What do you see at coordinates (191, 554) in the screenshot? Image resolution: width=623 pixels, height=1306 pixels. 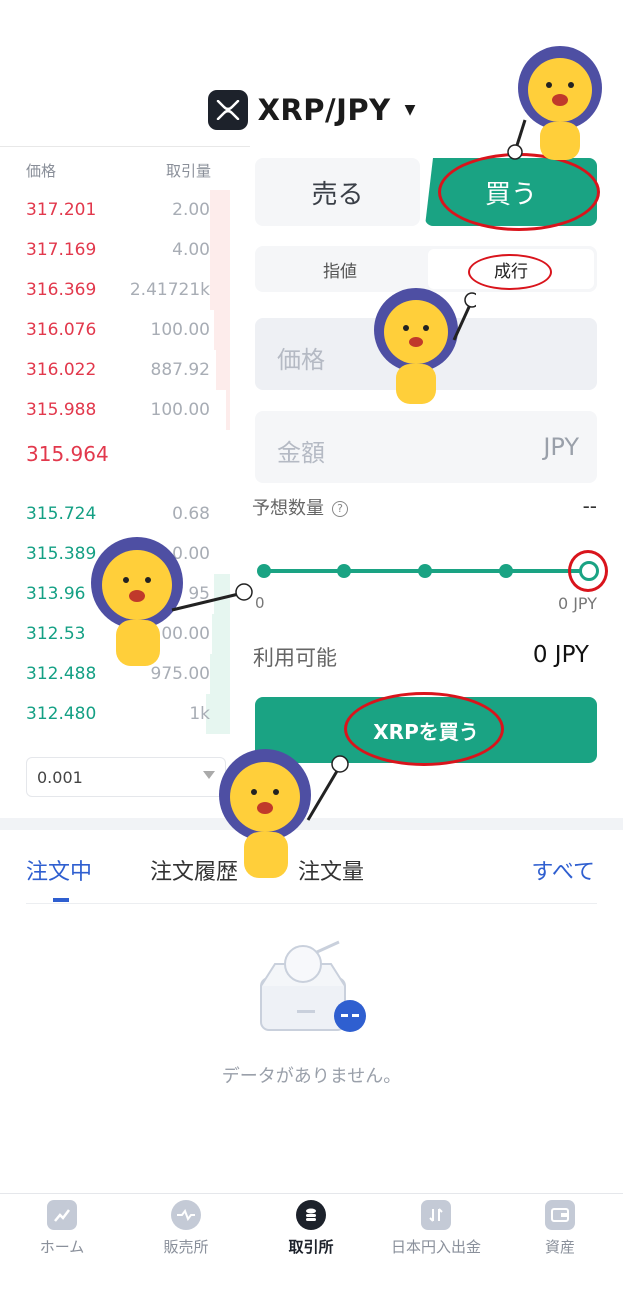 I see `bid-qty: 0.00` at bounding box center [191, 554].